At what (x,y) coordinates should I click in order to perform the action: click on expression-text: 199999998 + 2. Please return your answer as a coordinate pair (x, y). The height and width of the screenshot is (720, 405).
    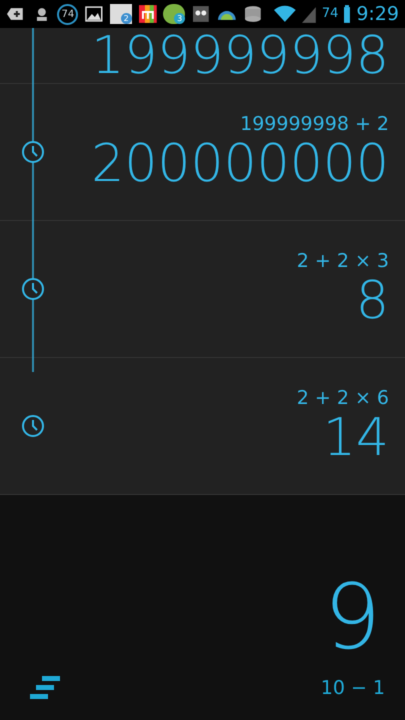
    Looking at the image, I should click on (314, 124).